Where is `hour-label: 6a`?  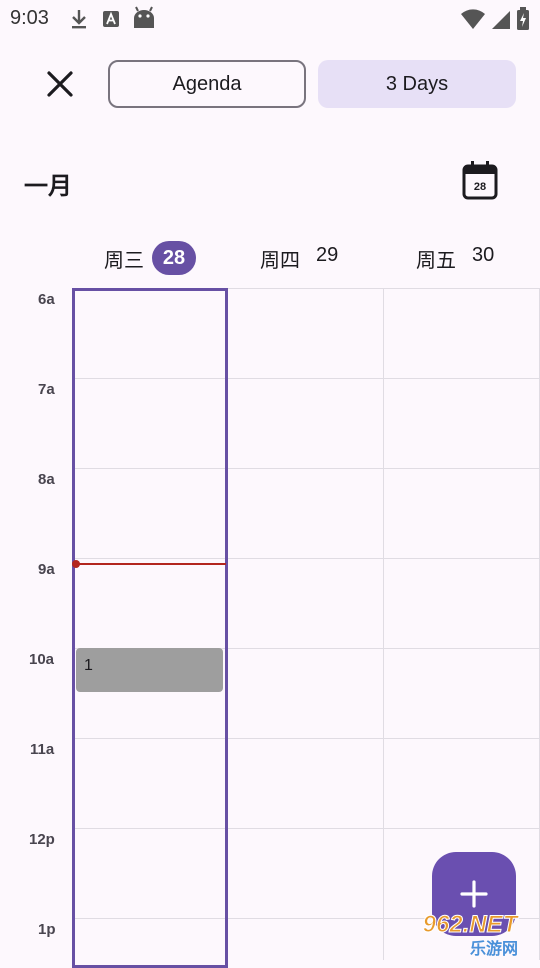 hour-label: 6a is located at coordinates (46, 299).